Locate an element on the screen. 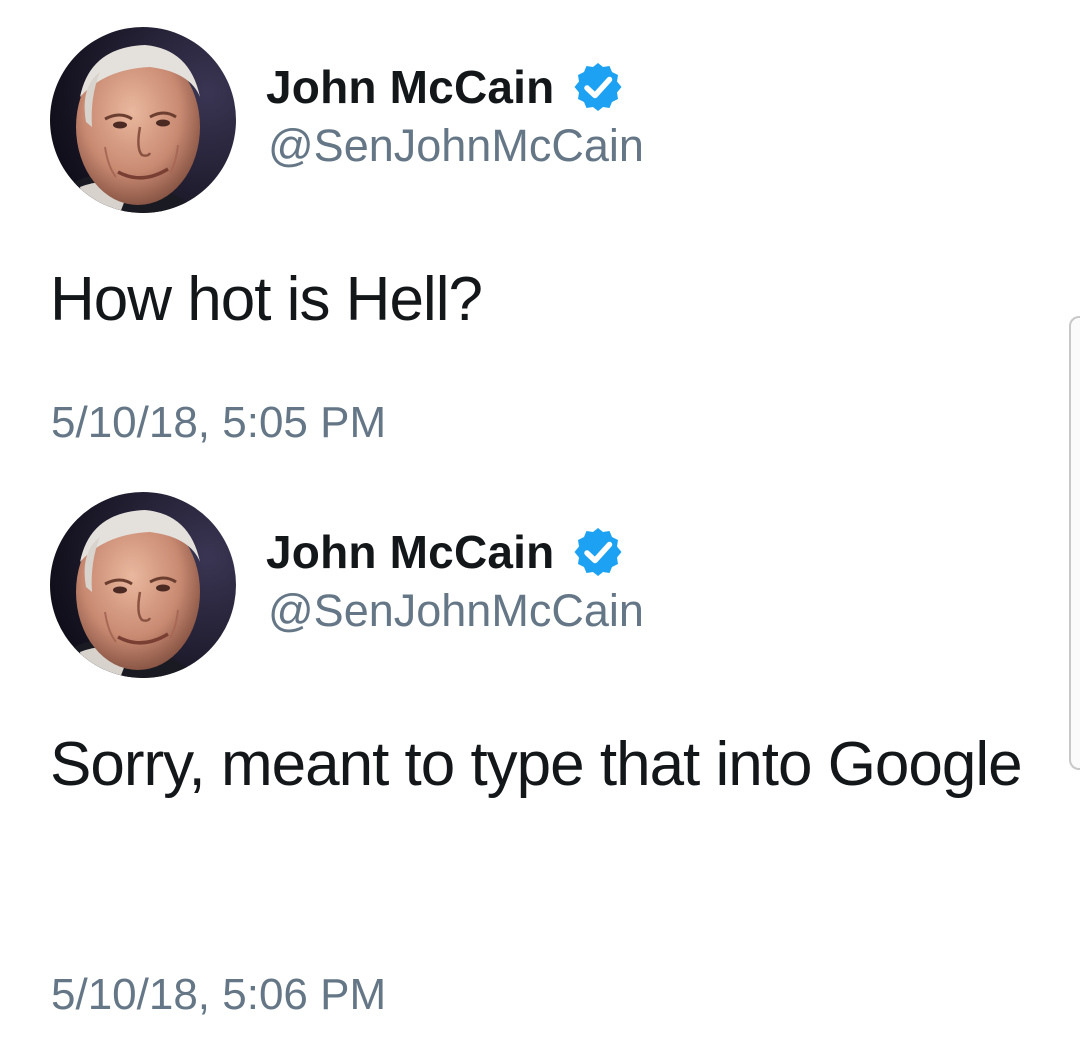  tweet-timestamp: 5/10/18, 5:05 PM is located at coordinates (218, 423).